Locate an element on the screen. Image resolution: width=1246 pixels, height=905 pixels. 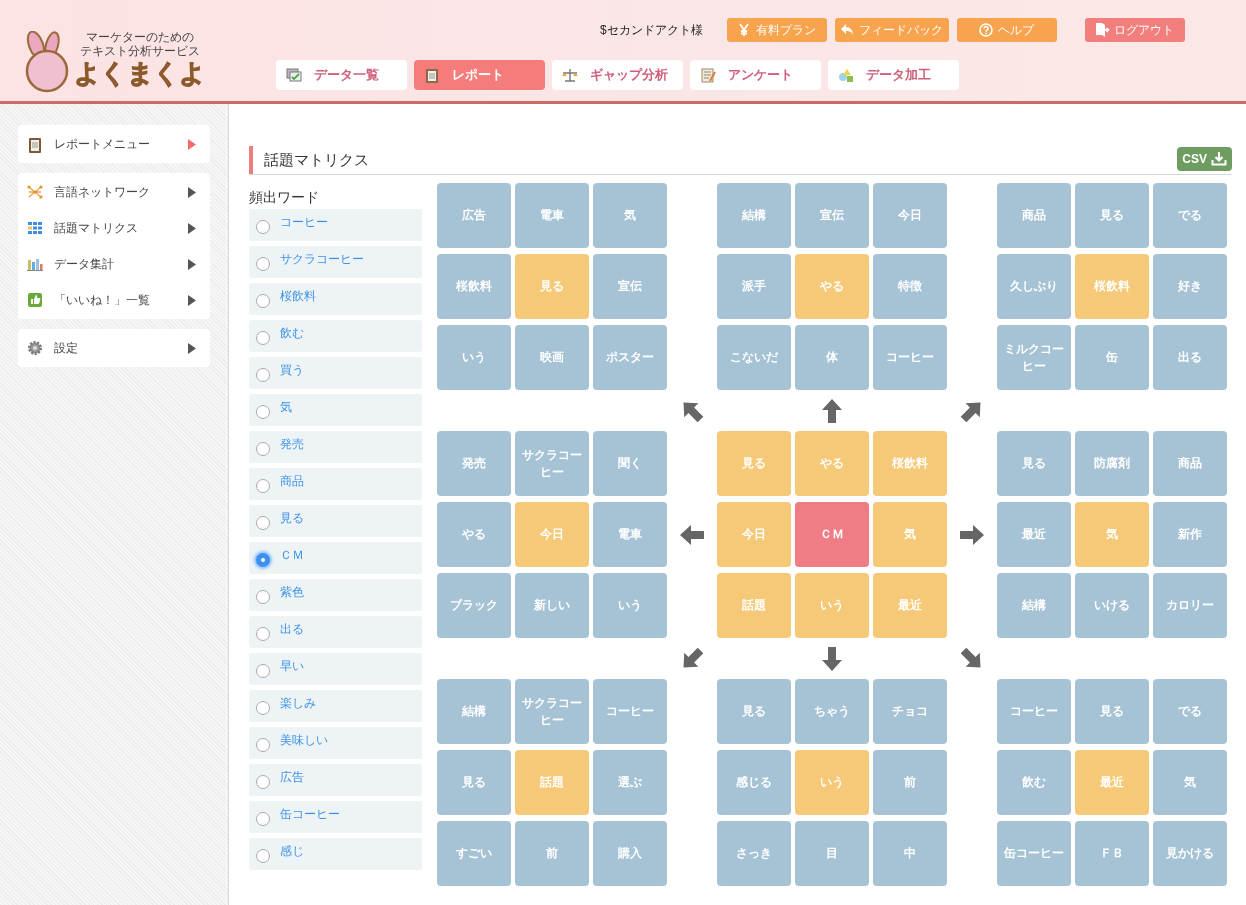
word-cell: 広告 is located at coordinates (474, 215).